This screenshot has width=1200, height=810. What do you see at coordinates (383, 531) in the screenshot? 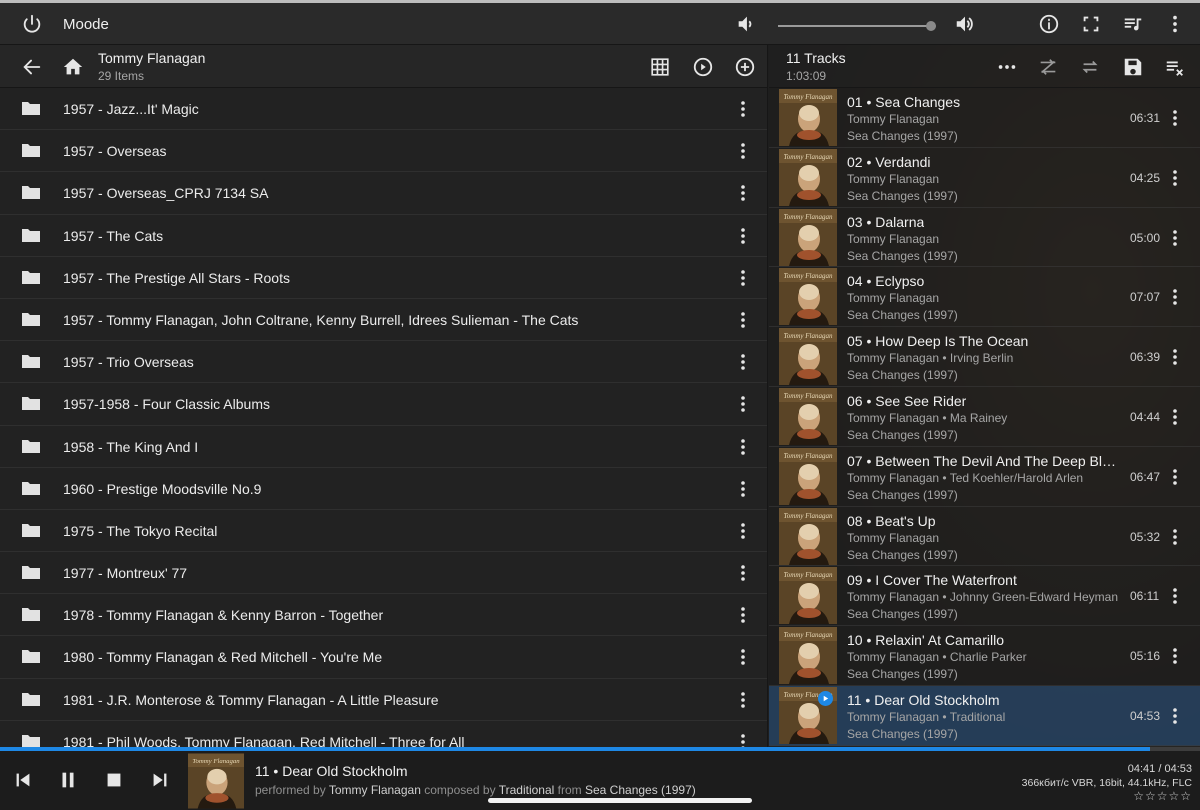
I see `folder-row: 1975 - The Tokyo Recital` at bounding box center [383, 531].